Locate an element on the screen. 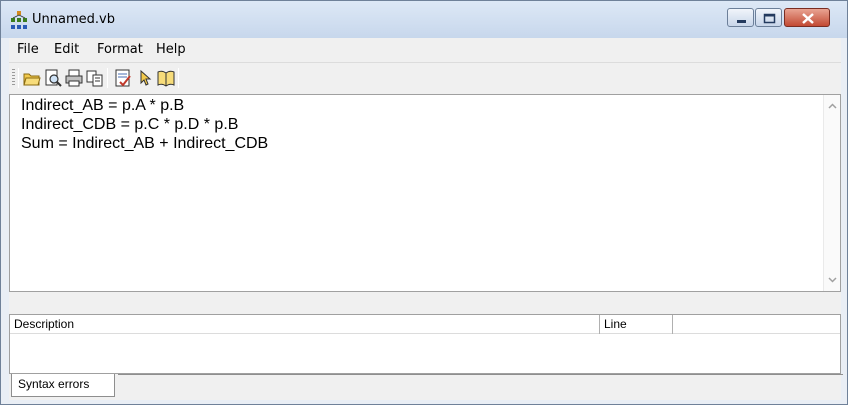  error-list-header: Description Line is located at coordinates (425, 324).